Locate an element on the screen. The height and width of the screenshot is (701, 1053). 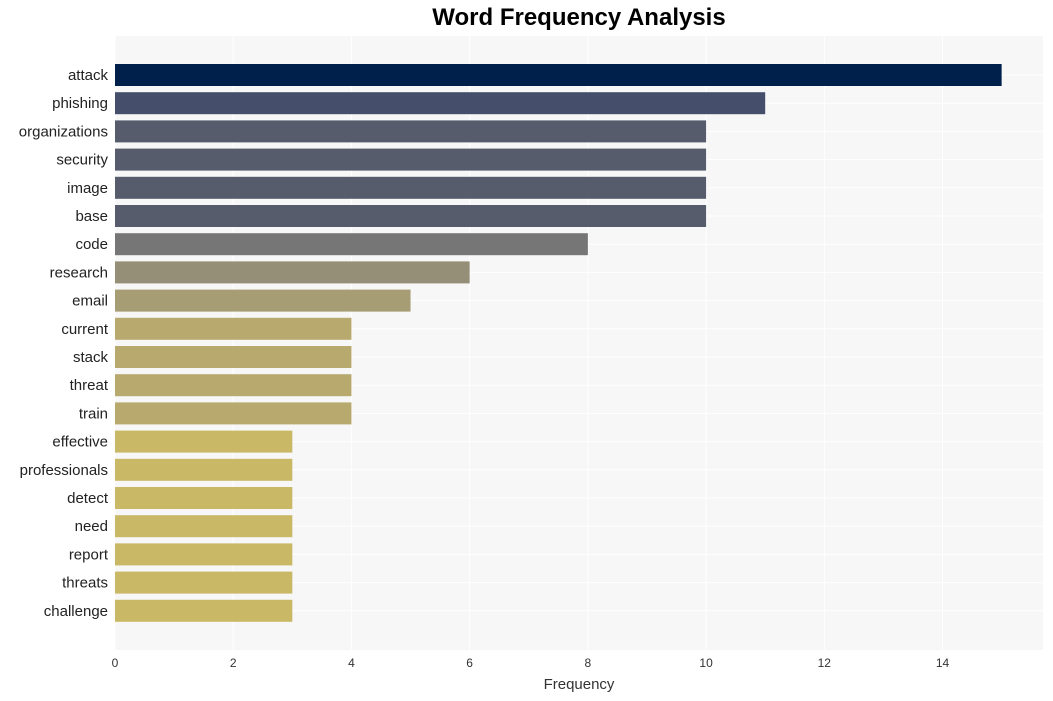
y-tick-label: threat is located at coordinates (89, 385).